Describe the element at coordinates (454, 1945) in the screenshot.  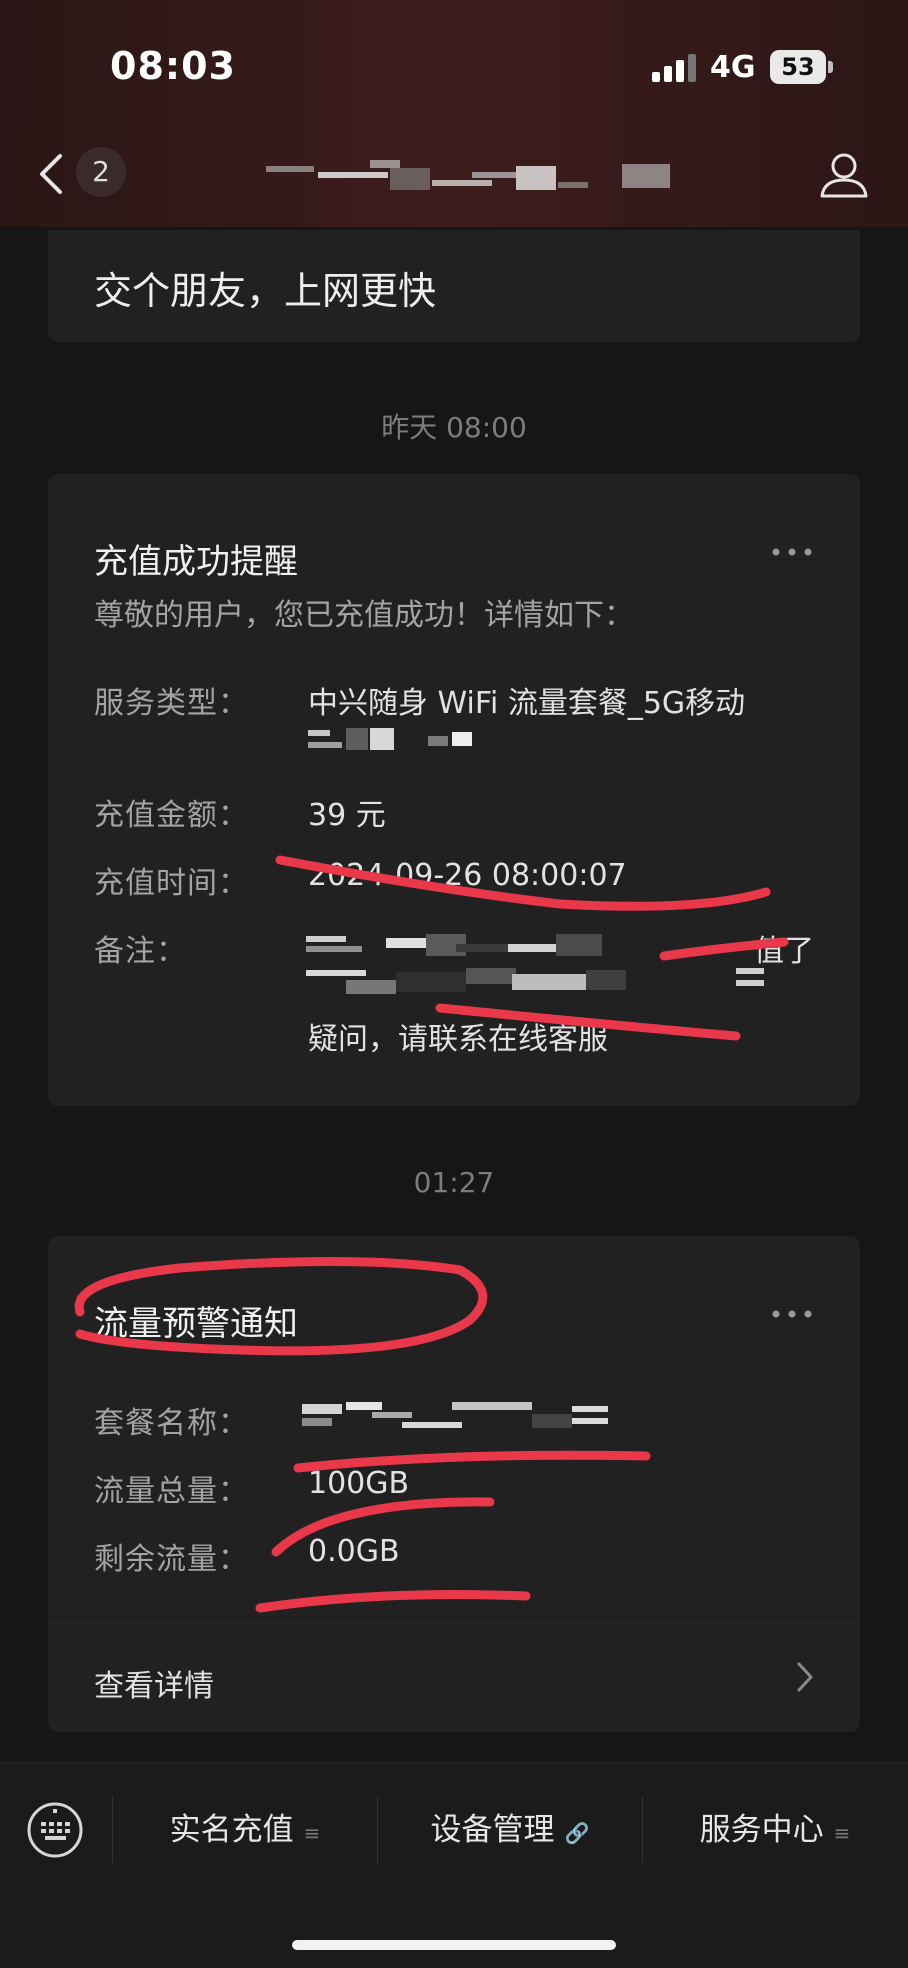
I see `home-indicator` at that location.